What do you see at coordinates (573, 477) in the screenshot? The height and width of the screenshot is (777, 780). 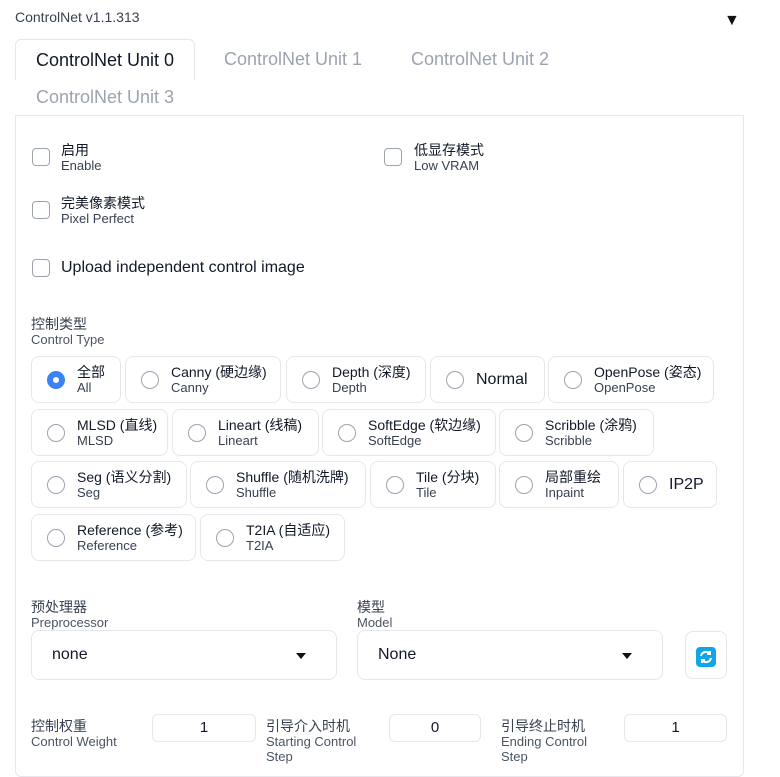 I see `option-label-zh: 局部重绘` at bounding box center [573, 477].